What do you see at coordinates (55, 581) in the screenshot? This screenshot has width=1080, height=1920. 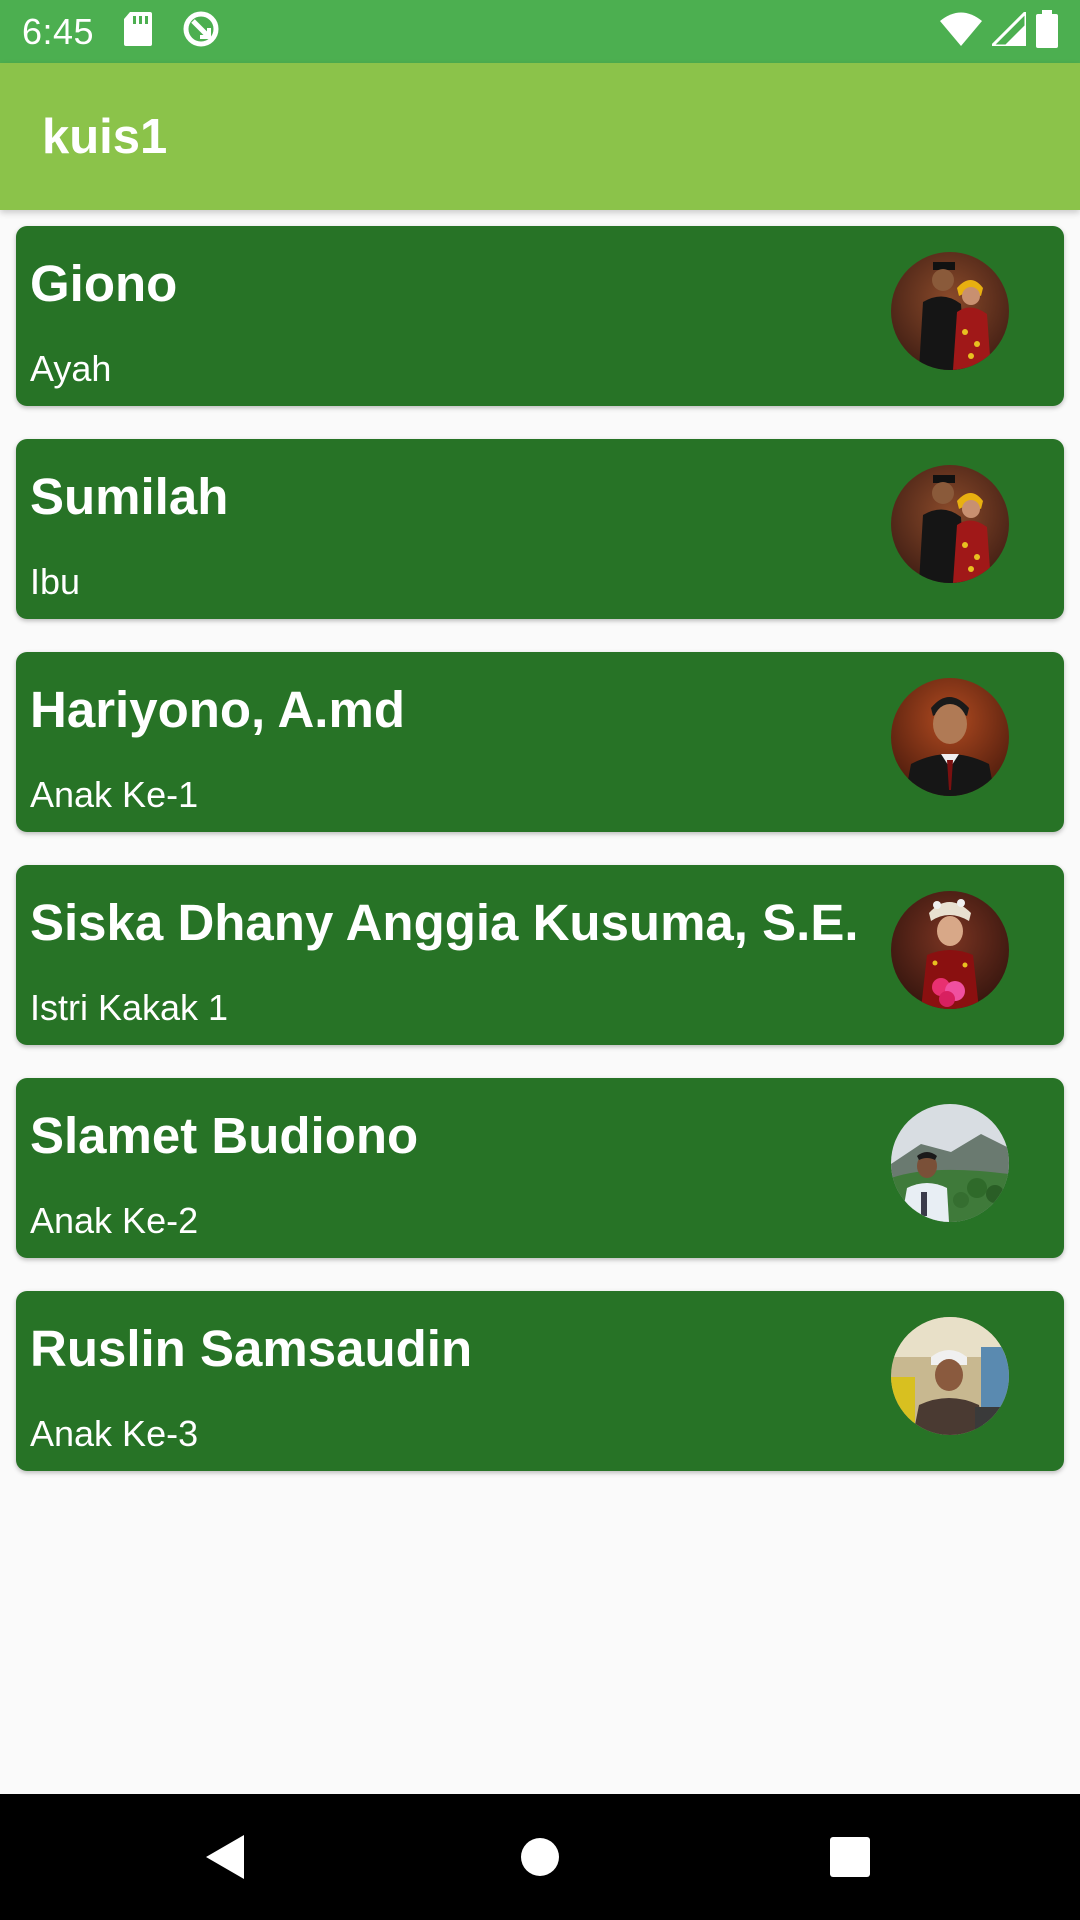 I see `card-role: Ibu` at bounding box center [55, 581].